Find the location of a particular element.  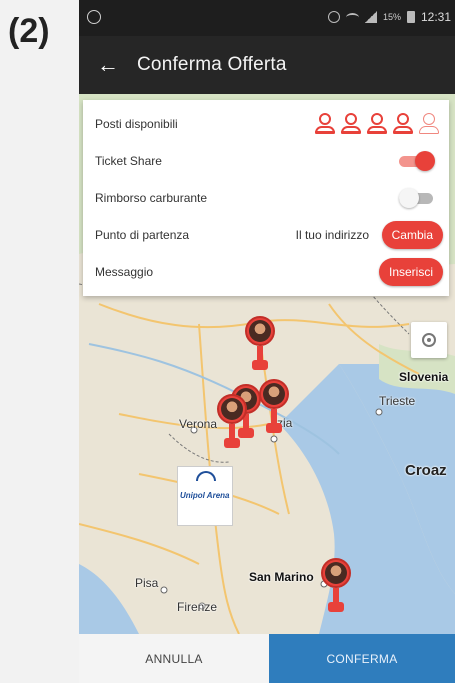

departure-value: Il tuo indirizzo is located at coordinates (332, 234).